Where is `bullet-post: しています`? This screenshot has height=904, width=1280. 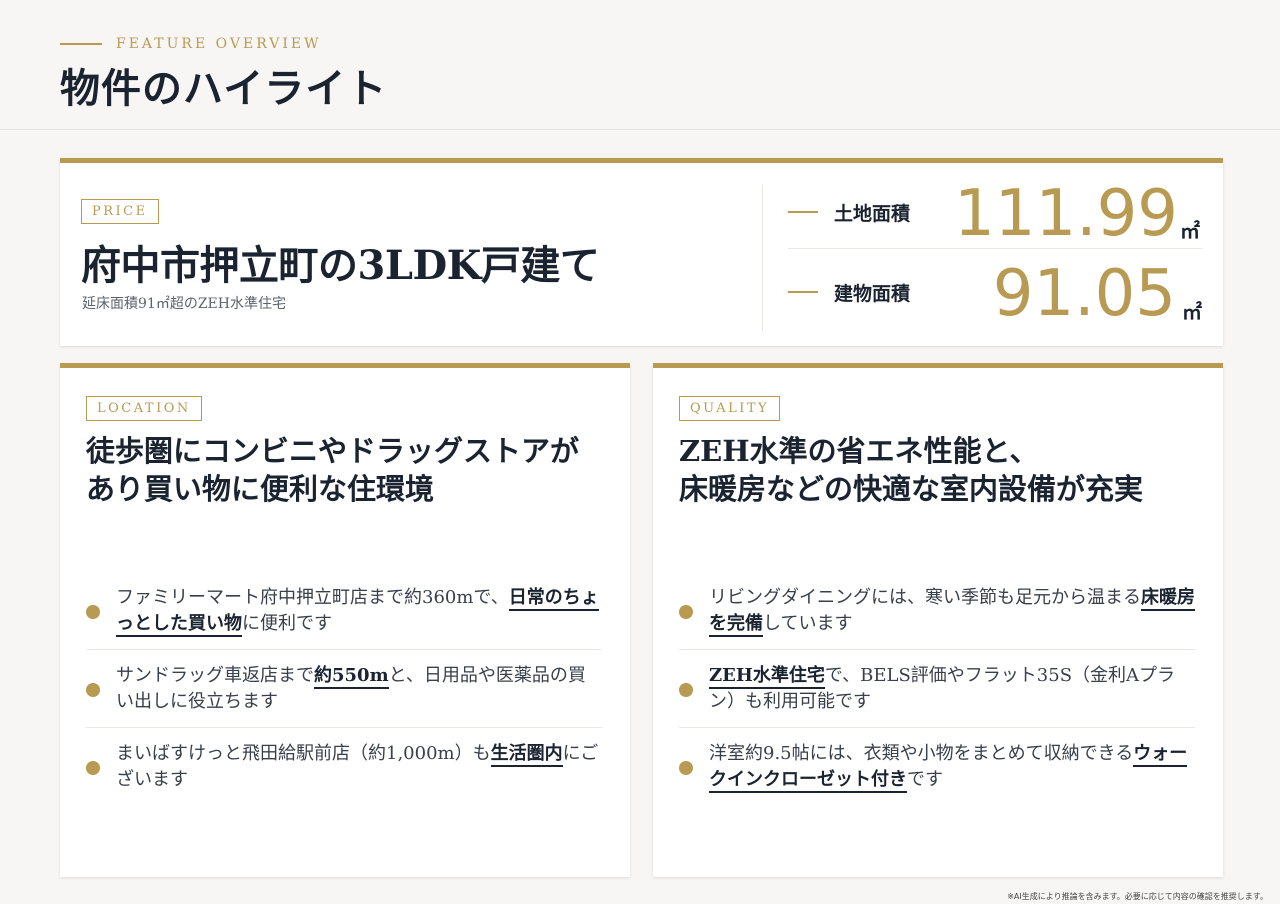 bullet-post: しています is located at coordinates (808, 623).